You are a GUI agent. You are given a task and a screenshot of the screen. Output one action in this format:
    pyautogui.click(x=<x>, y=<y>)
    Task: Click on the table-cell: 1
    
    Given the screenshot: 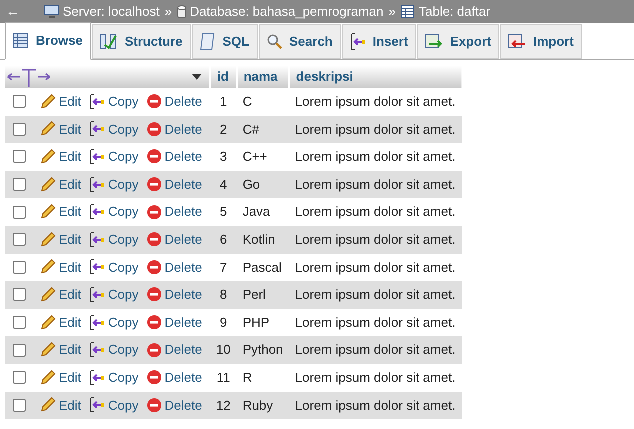 What is the action you would take?
    pyautogui.click(x=223, y=102)
    